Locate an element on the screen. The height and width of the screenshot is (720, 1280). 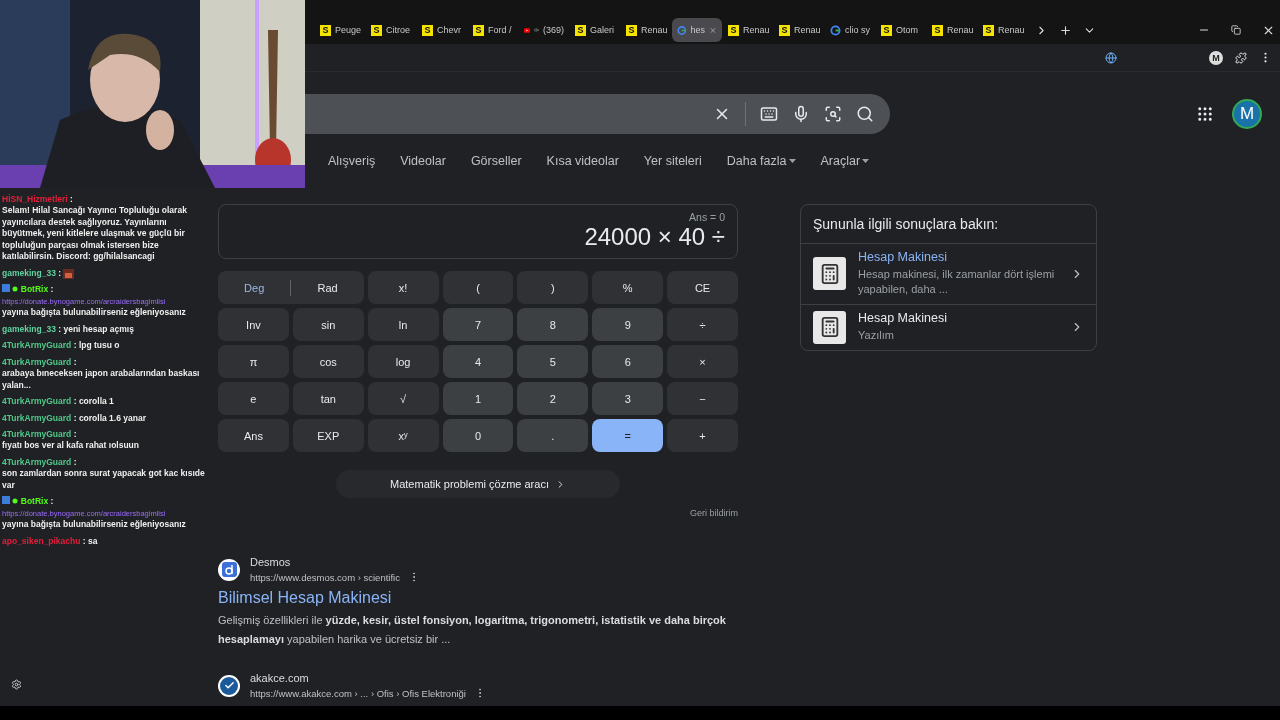
profile-button: M is located at coordinates (1216, 57).